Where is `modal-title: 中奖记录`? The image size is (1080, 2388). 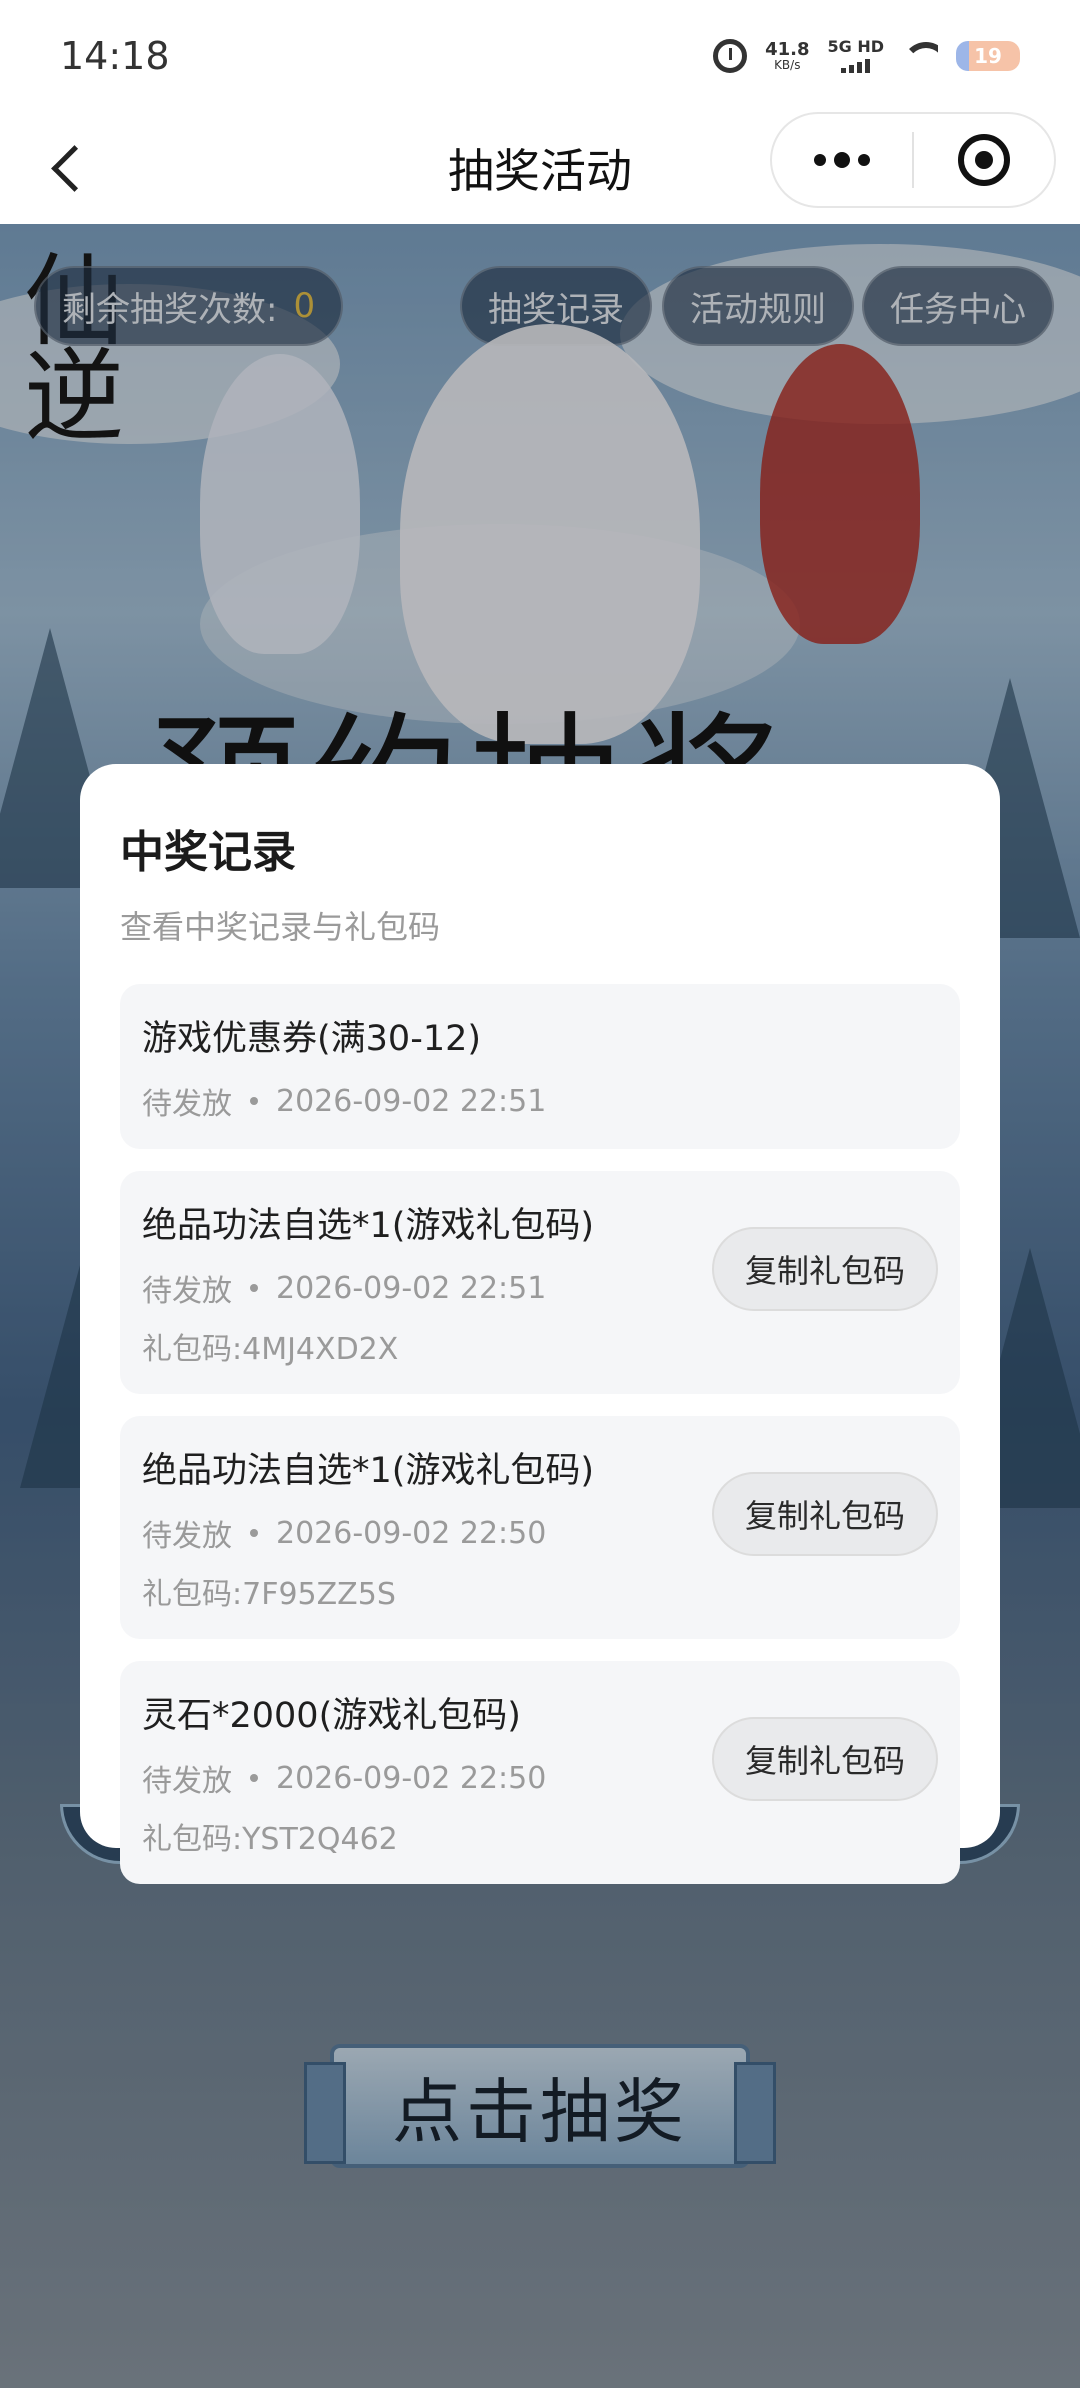 modal-title: 中奖记录 is located at coordinates (208, 852).